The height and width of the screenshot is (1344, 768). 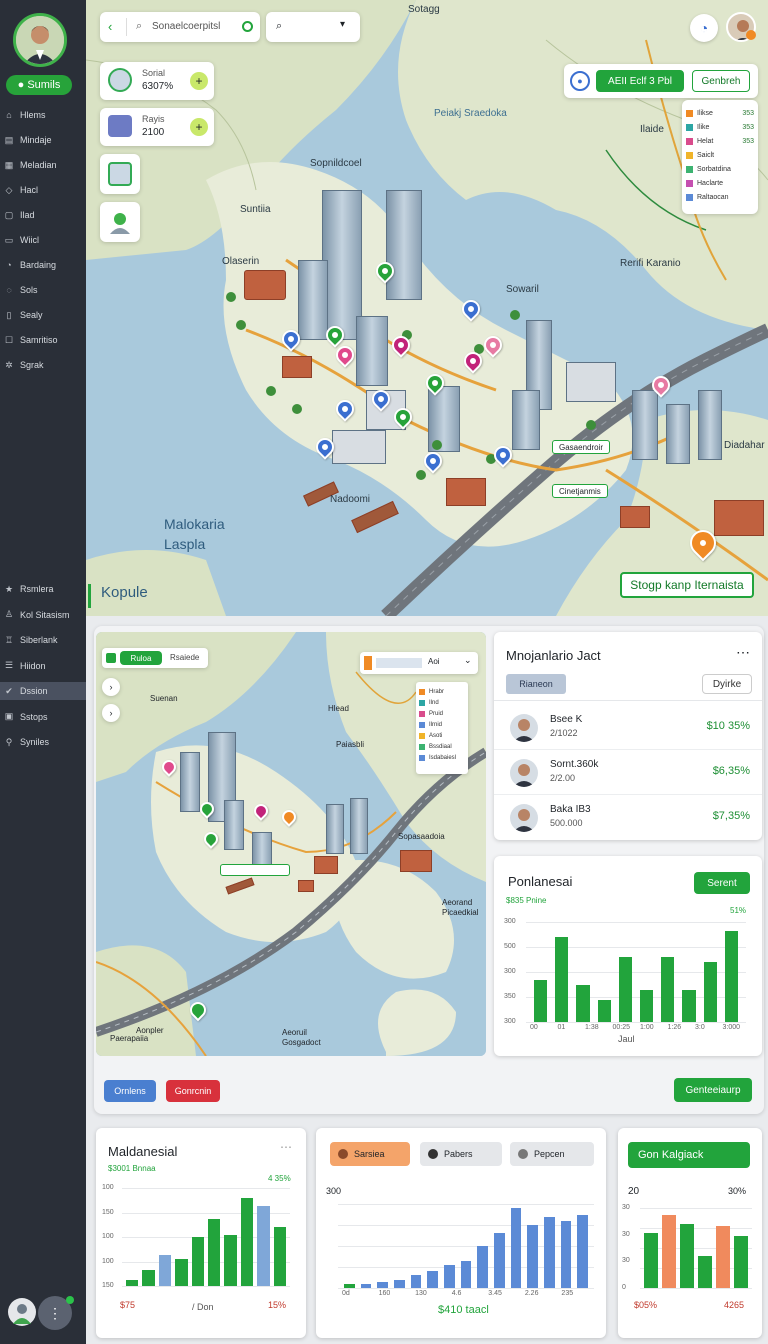 I want to click on sidebar-item: ▭ Wiicl, so click(x=43, y=240).